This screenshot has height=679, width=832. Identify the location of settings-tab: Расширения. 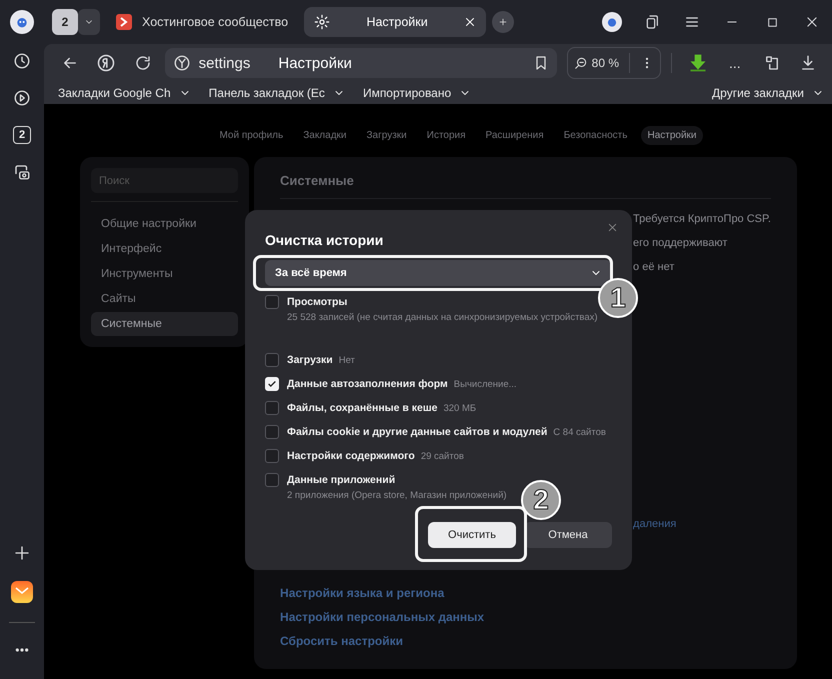
(515, 135).